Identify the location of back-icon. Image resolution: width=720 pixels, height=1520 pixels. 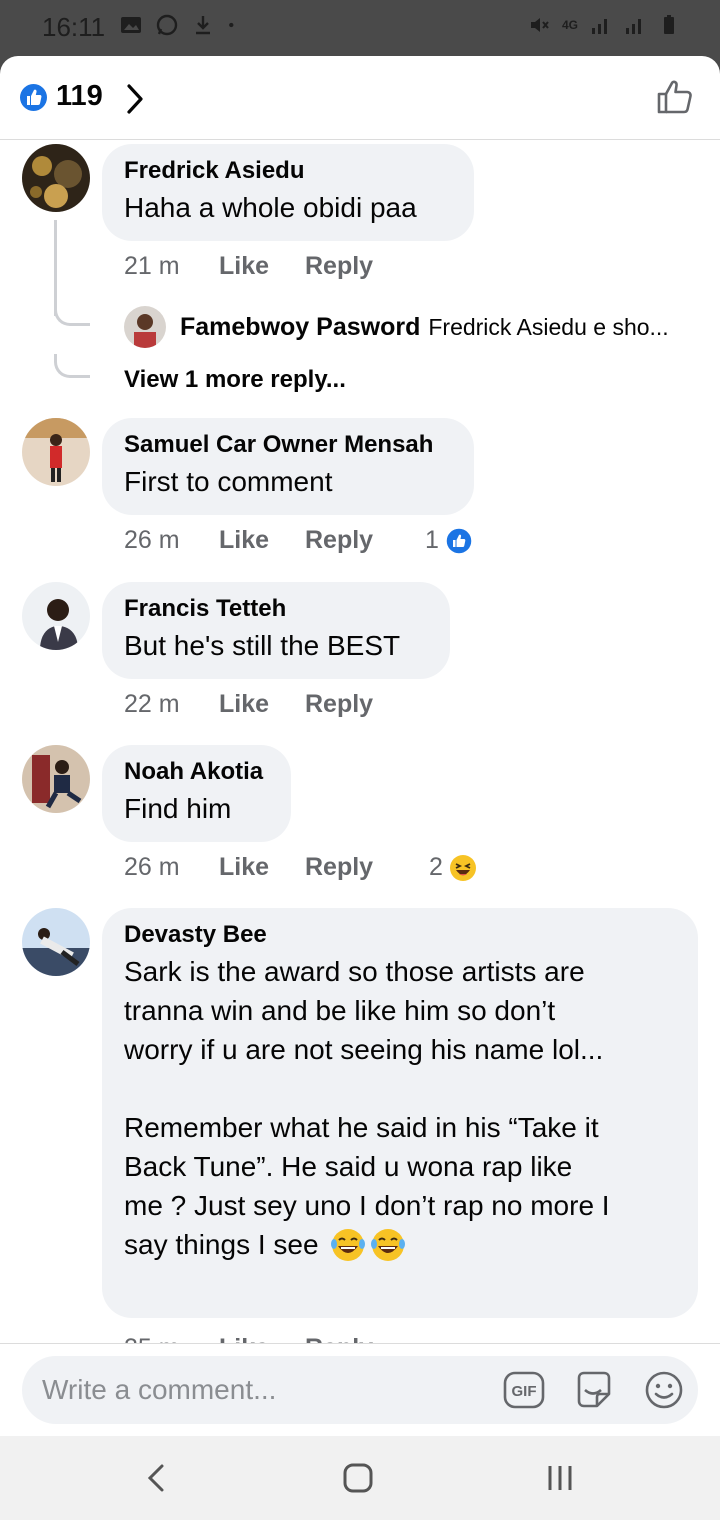
(155, 1478).